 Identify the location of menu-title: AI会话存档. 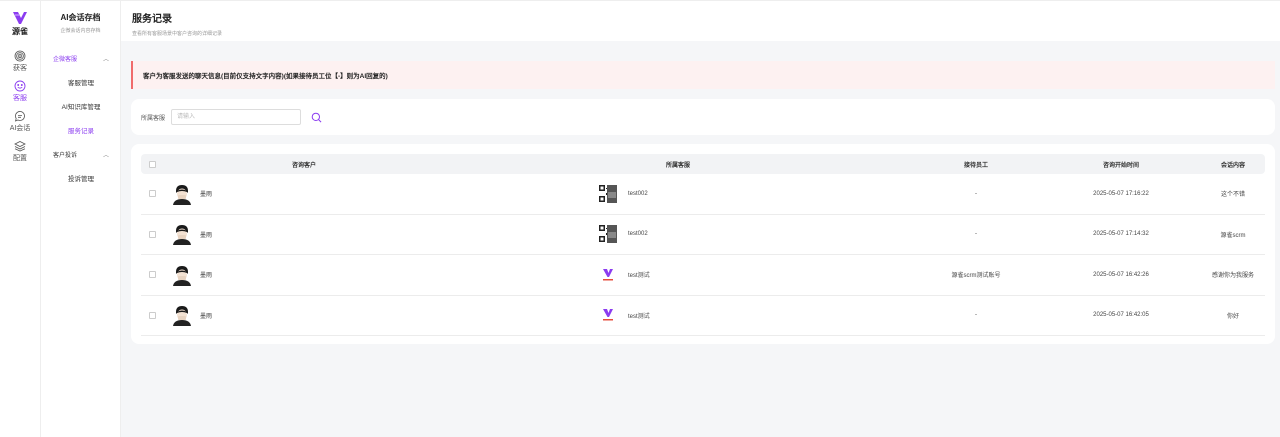
(80, 17).